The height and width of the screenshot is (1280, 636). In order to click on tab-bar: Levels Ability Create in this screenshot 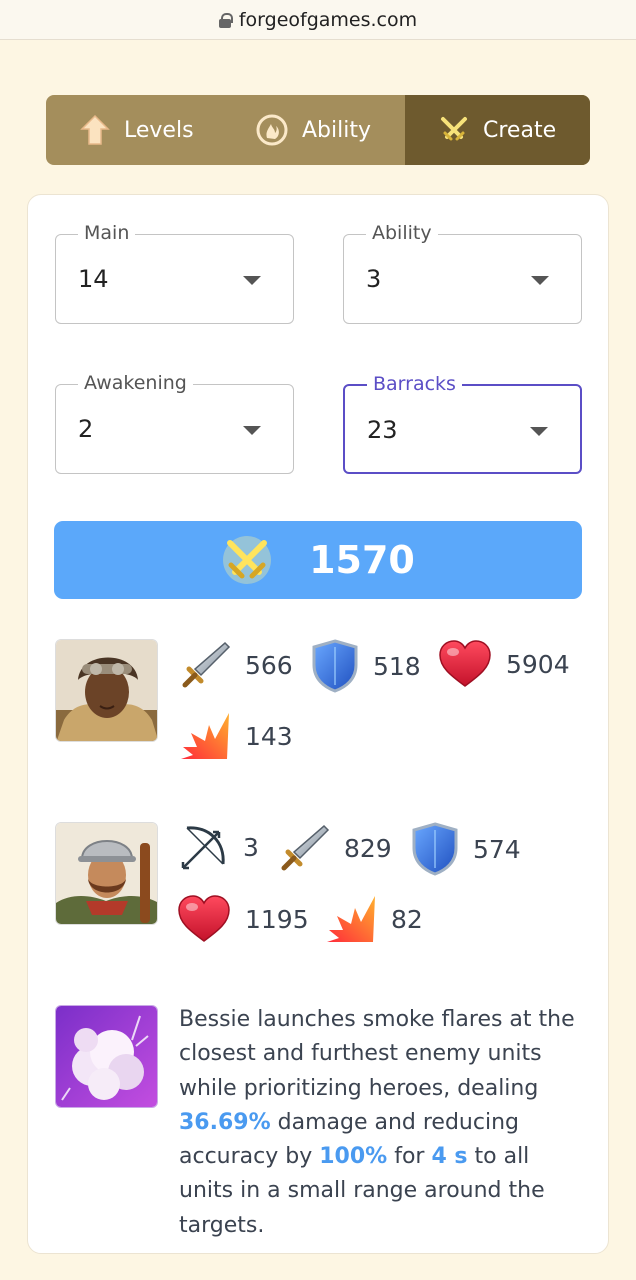, I will do `click(318, 130)`.